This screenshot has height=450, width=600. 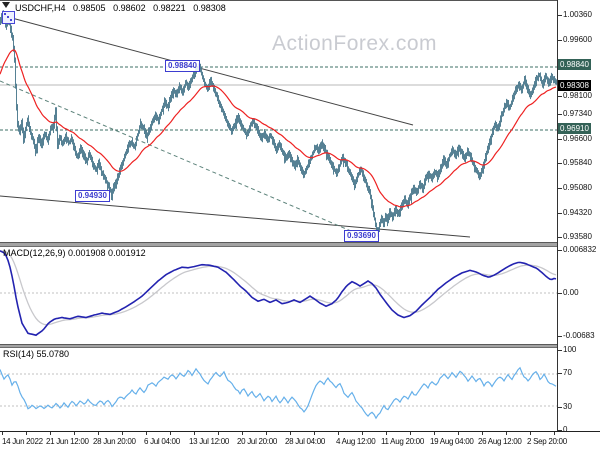 I want to click on rsi-label: RSI(14) 55.0780, so click(x=36, y=354).